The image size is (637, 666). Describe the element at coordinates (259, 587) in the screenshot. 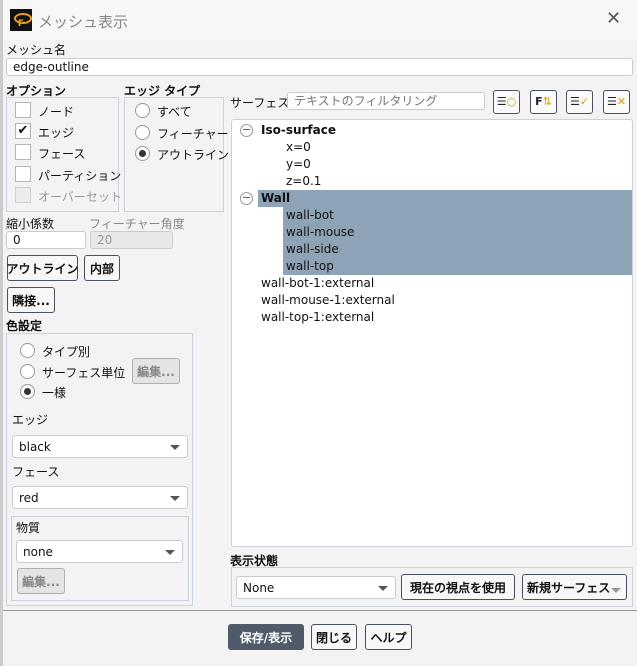

I see `display-state-value: None` at that location.